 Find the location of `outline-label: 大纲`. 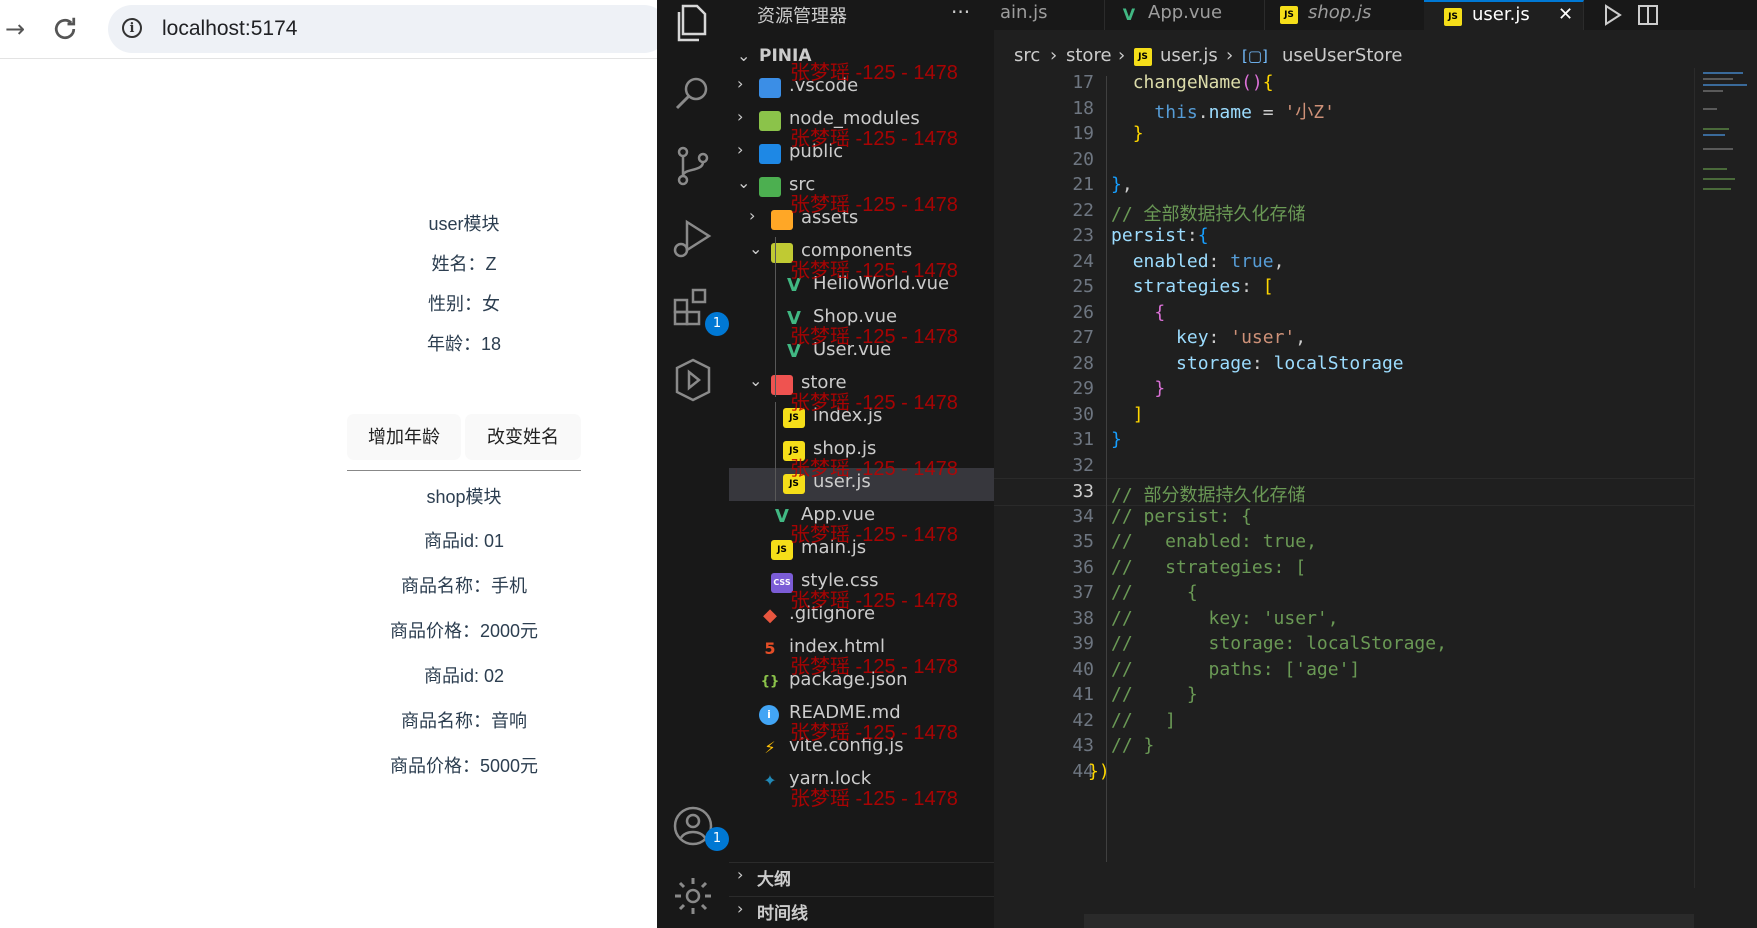

outline-label: 大纲 is located at coordinates (774, 880).